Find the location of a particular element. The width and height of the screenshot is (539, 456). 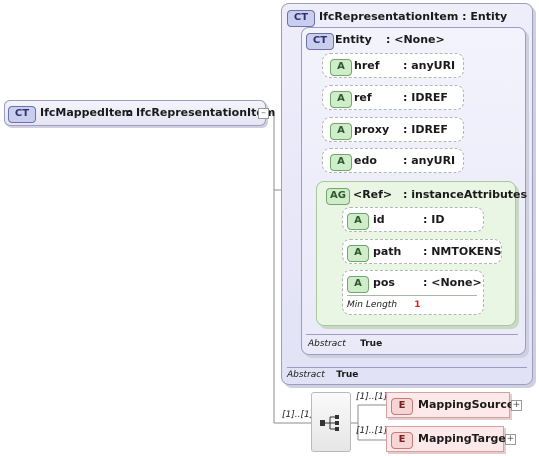

attribute-name: proxy is located at coordinates (372, 129).